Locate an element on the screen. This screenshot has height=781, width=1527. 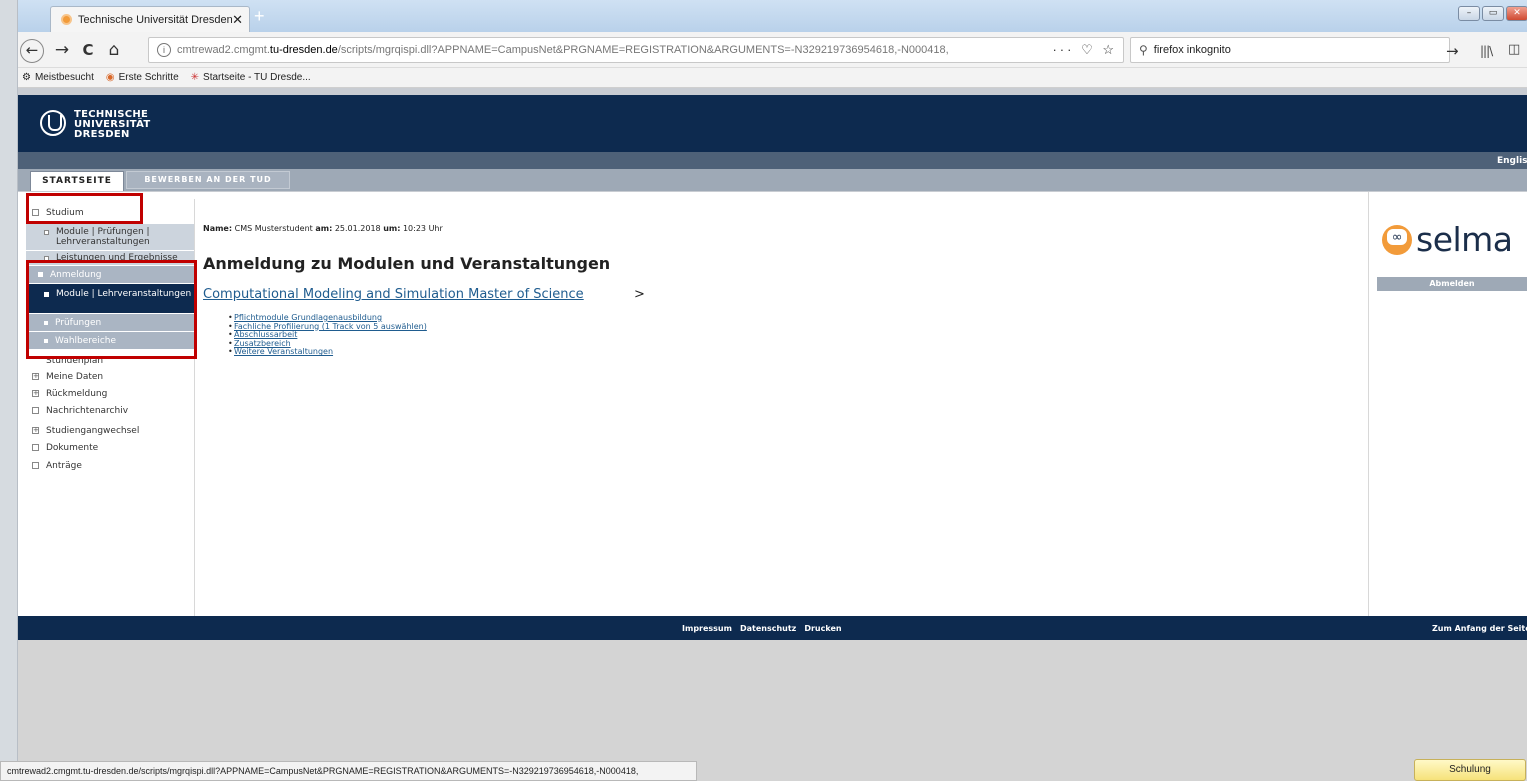
sidebar-item-label: Dokumente is located at coordinates (72, 448).